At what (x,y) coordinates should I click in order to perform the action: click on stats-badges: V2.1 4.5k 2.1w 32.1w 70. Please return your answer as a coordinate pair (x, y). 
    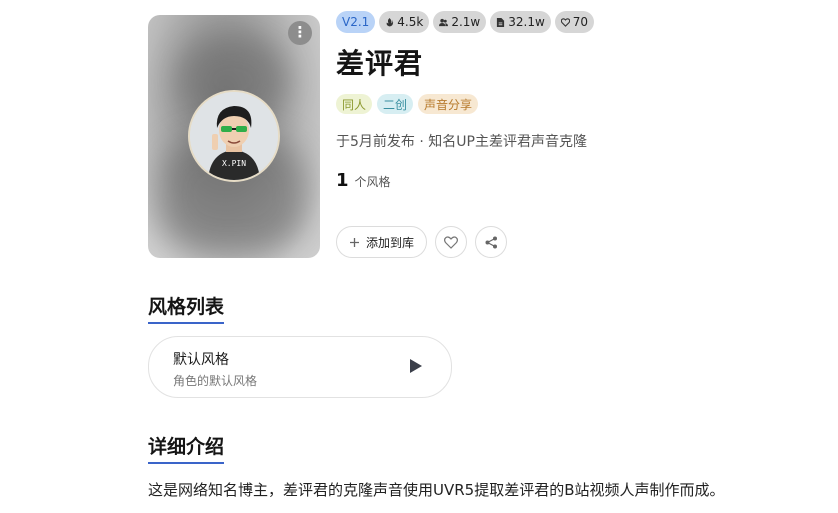
    Looking at the image, I should click on (465, 22).